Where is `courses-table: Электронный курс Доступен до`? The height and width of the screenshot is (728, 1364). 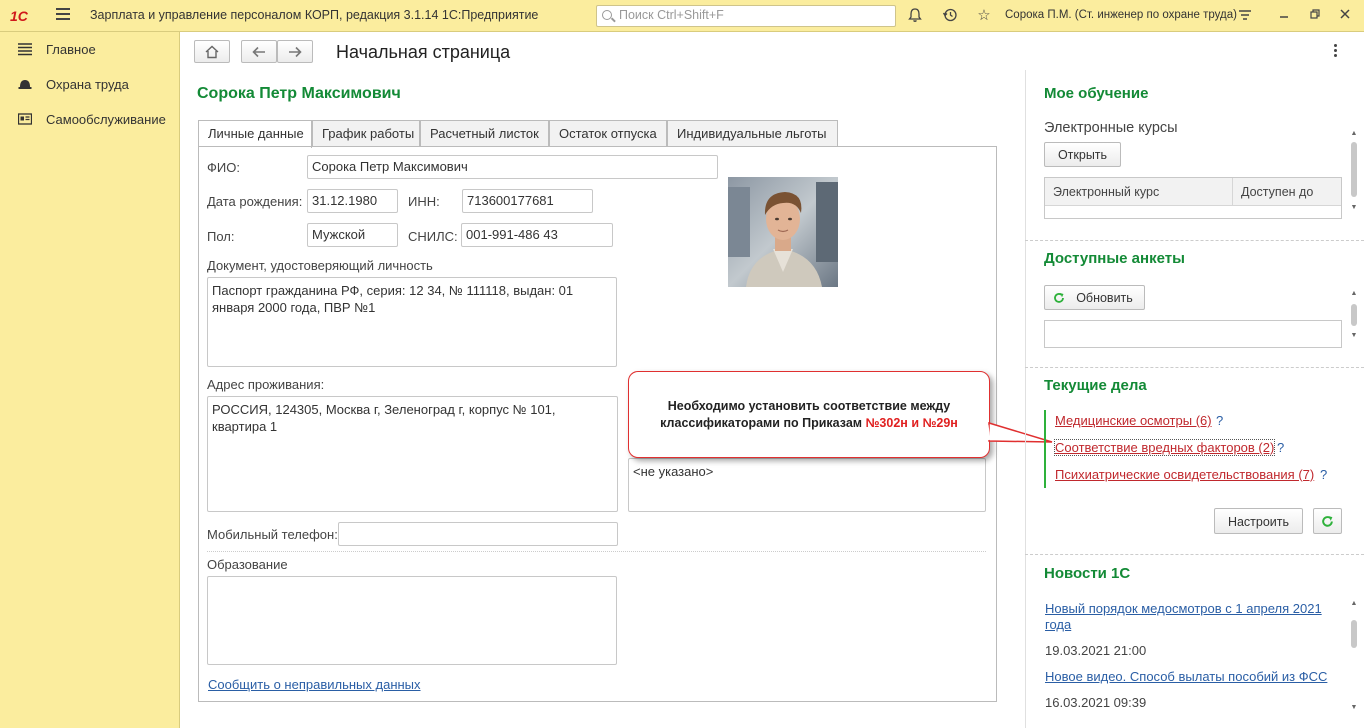
courses-table: Электронный курс Доступен до is located at coordinates (1193, 198).